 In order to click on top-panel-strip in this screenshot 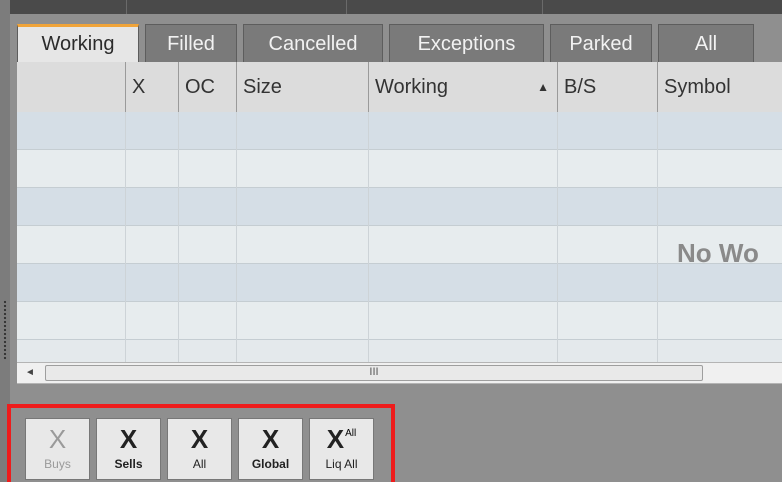, I will do `click(391, 7)`.